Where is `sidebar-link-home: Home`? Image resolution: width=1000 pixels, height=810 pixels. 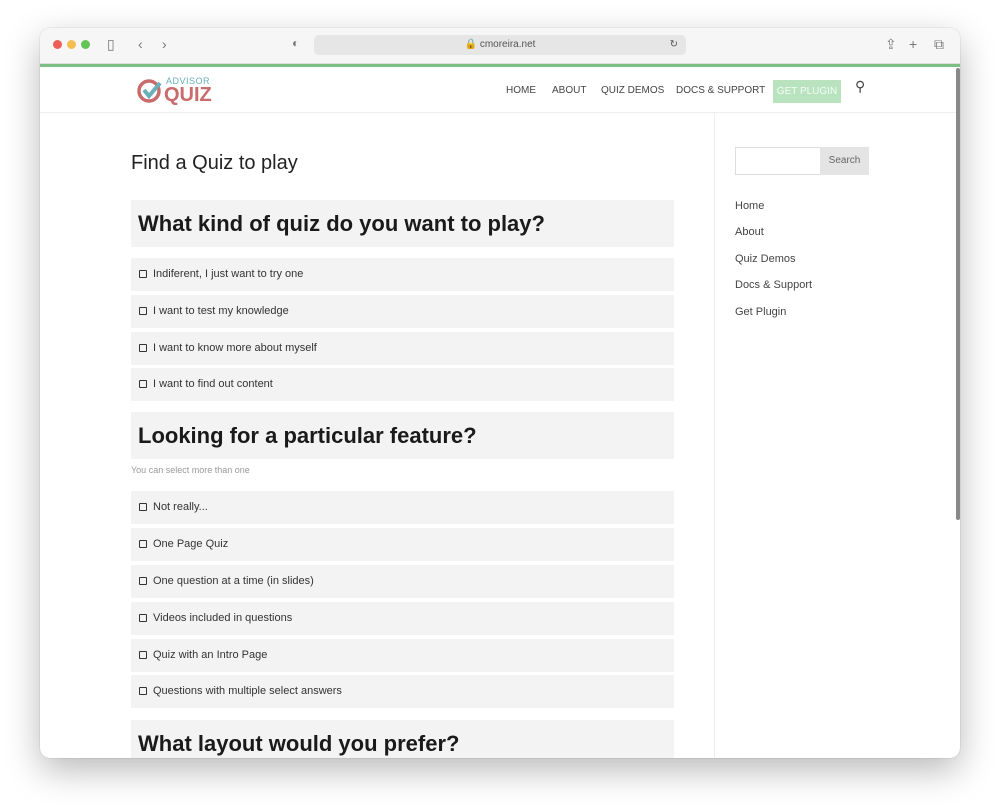 sidebar-link-home: Home is located at coordinates (749, 206).